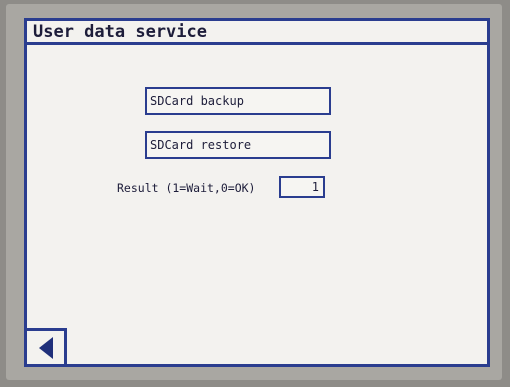 This screenshot has height=387, width=510. I want to click on sdcard-restore-button: SDCard restore, so click(238, 145).